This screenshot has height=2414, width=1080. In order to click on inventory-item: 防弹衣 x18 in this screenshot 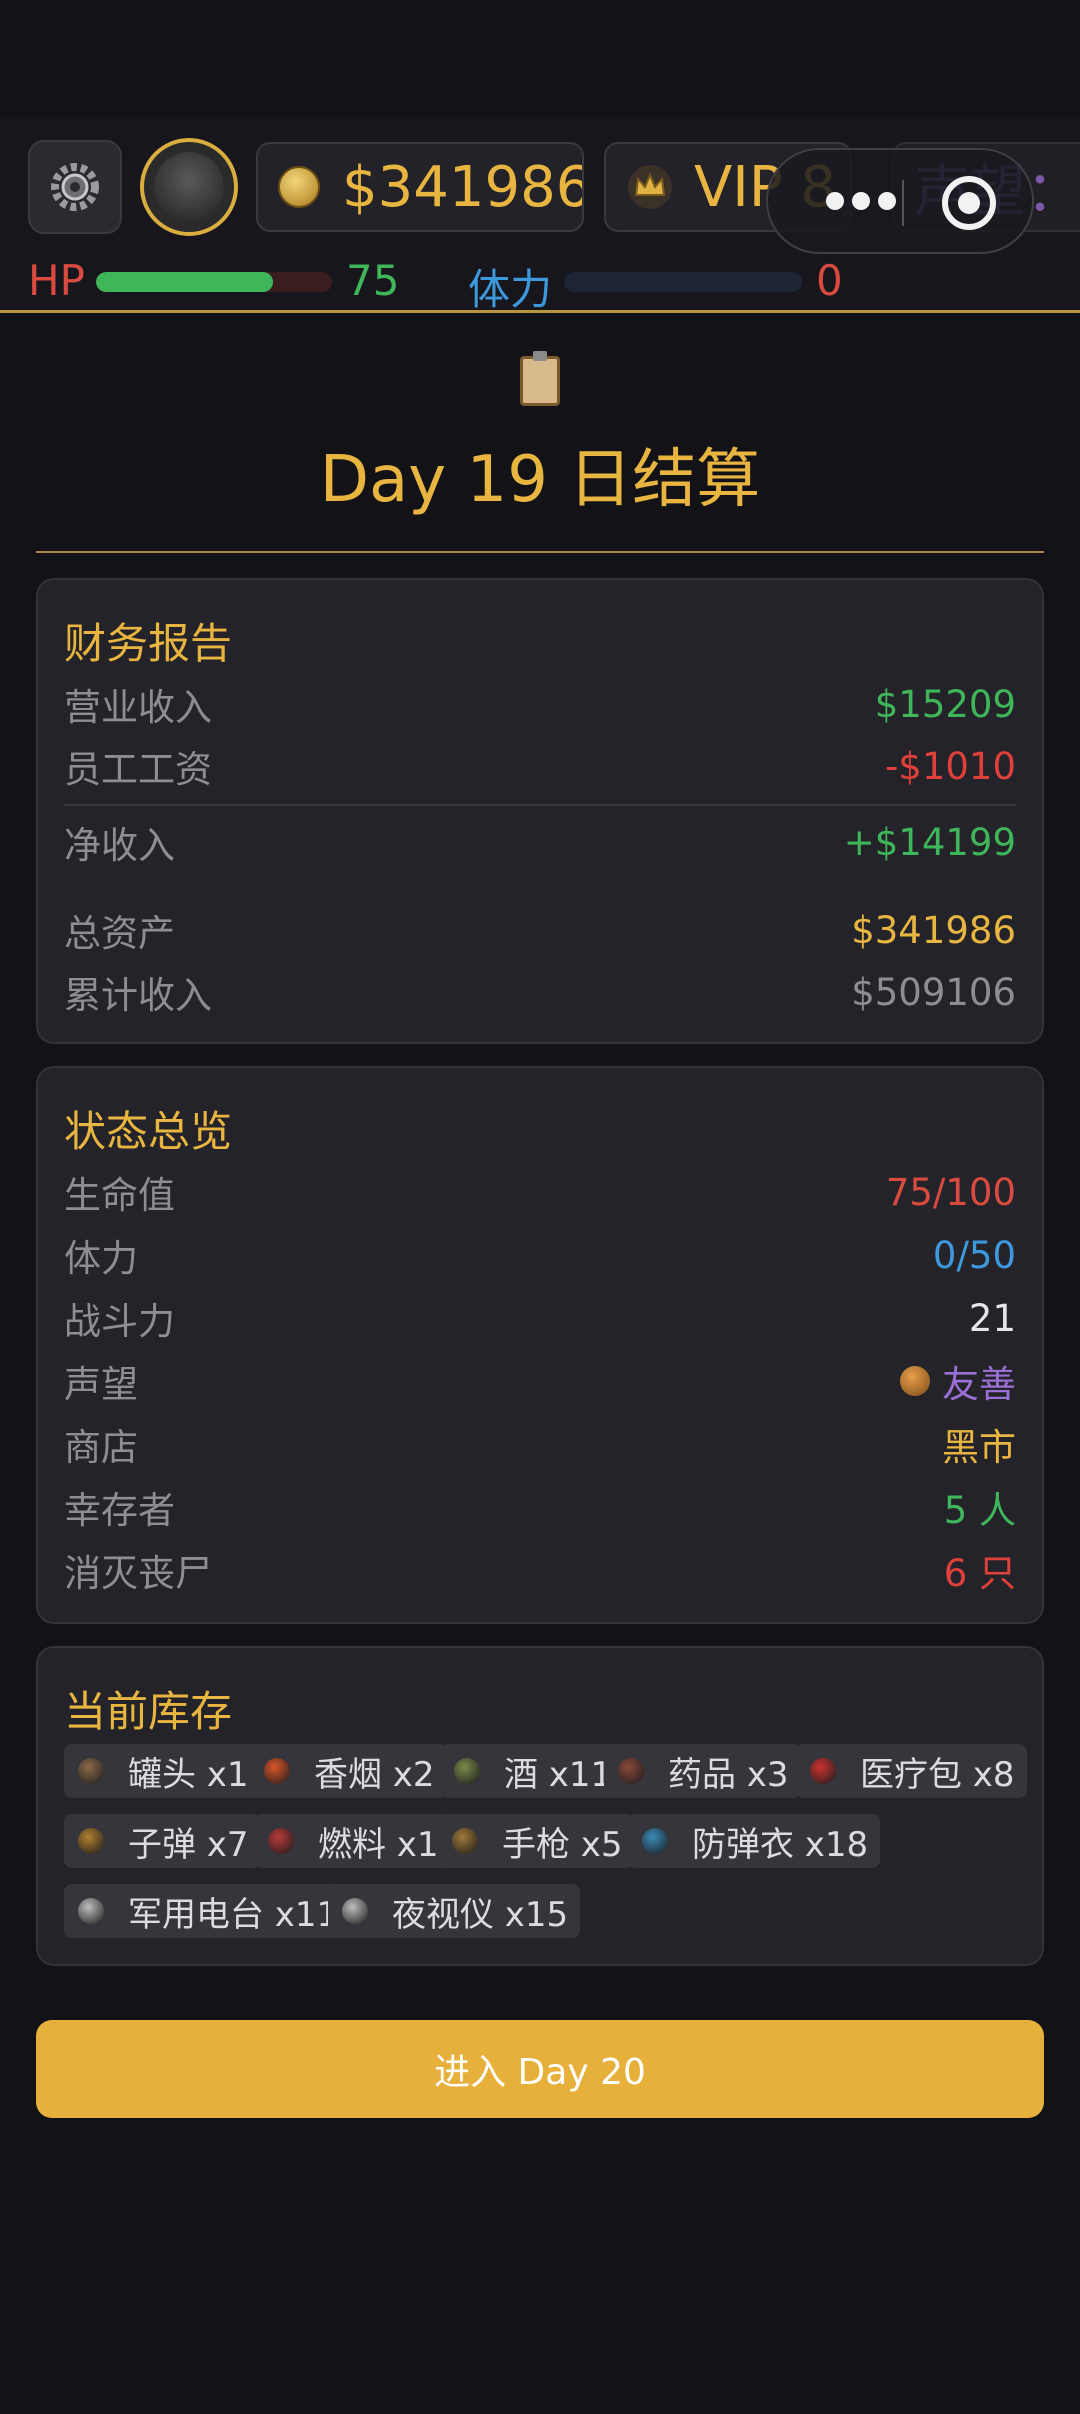, I will do `click(754, 1841)`.